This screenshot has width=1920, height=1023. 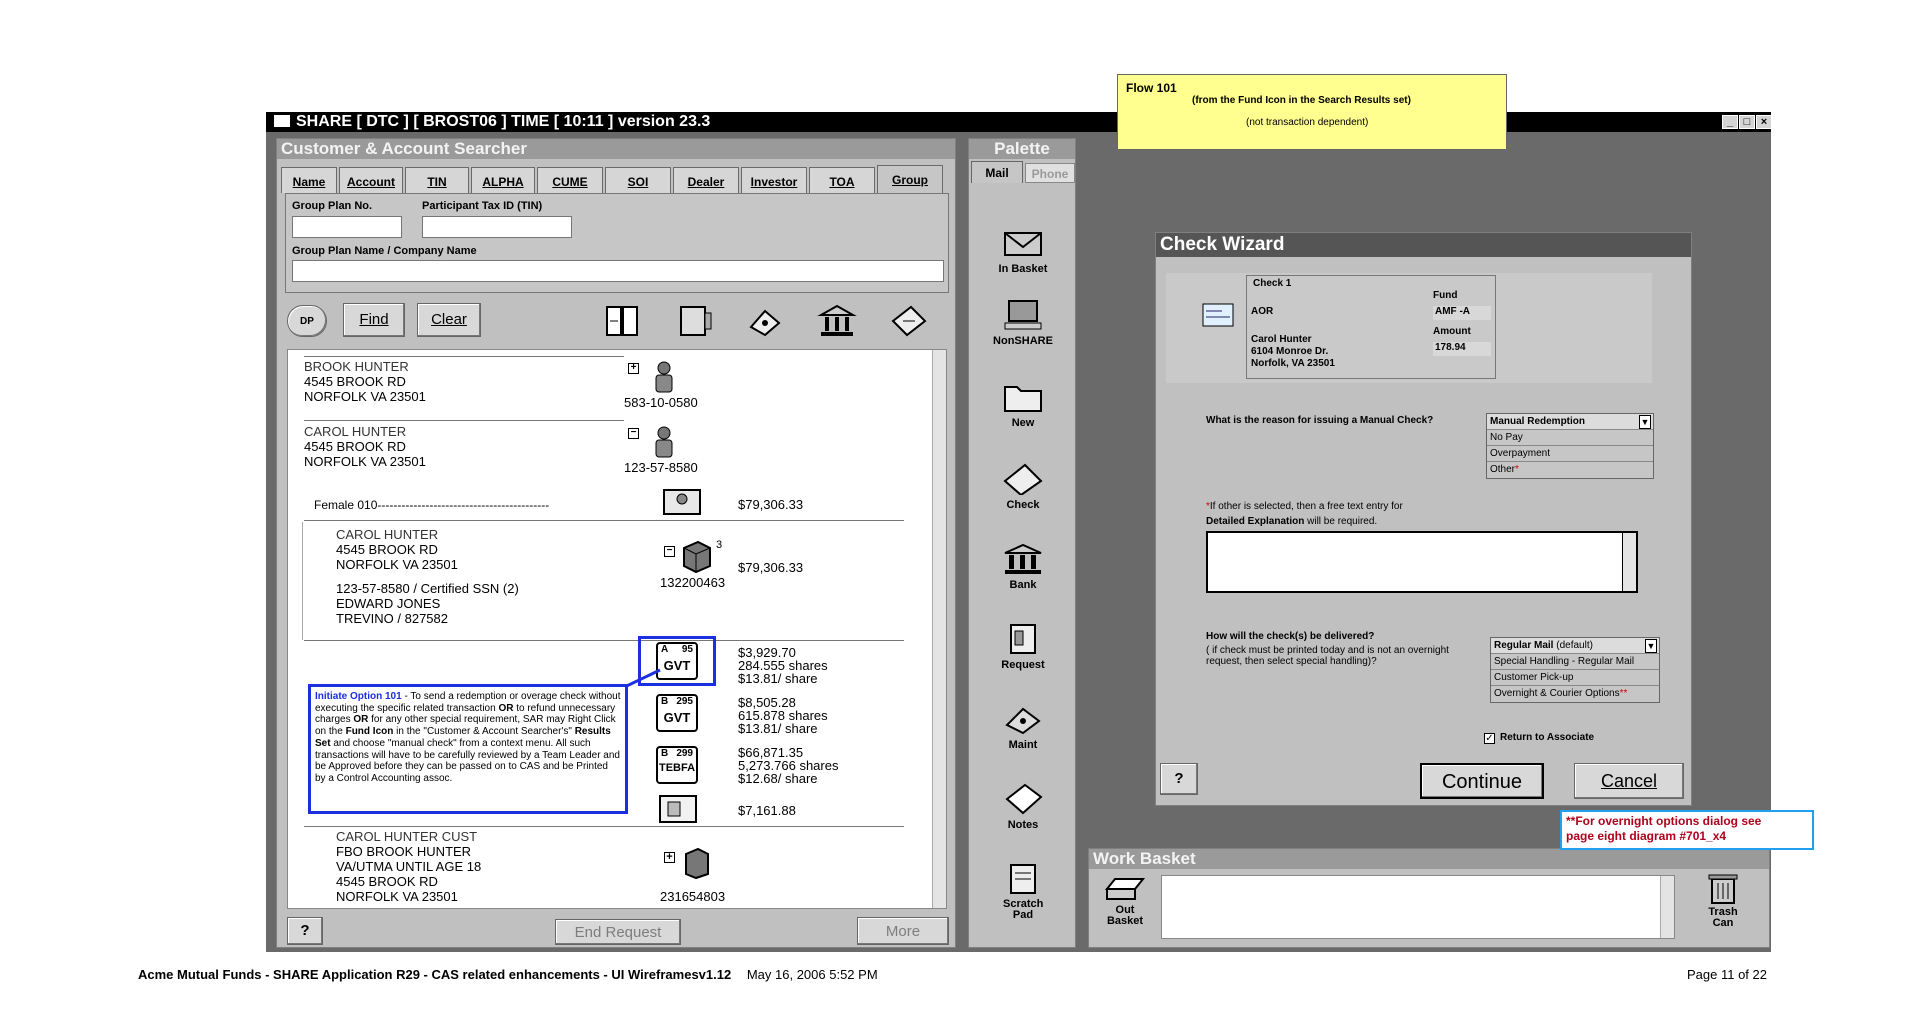 What do you see at coordinates (1547, 737) in the screenshot?
I see `return-label: Return to Associate` at bounding box center [1547, 737].